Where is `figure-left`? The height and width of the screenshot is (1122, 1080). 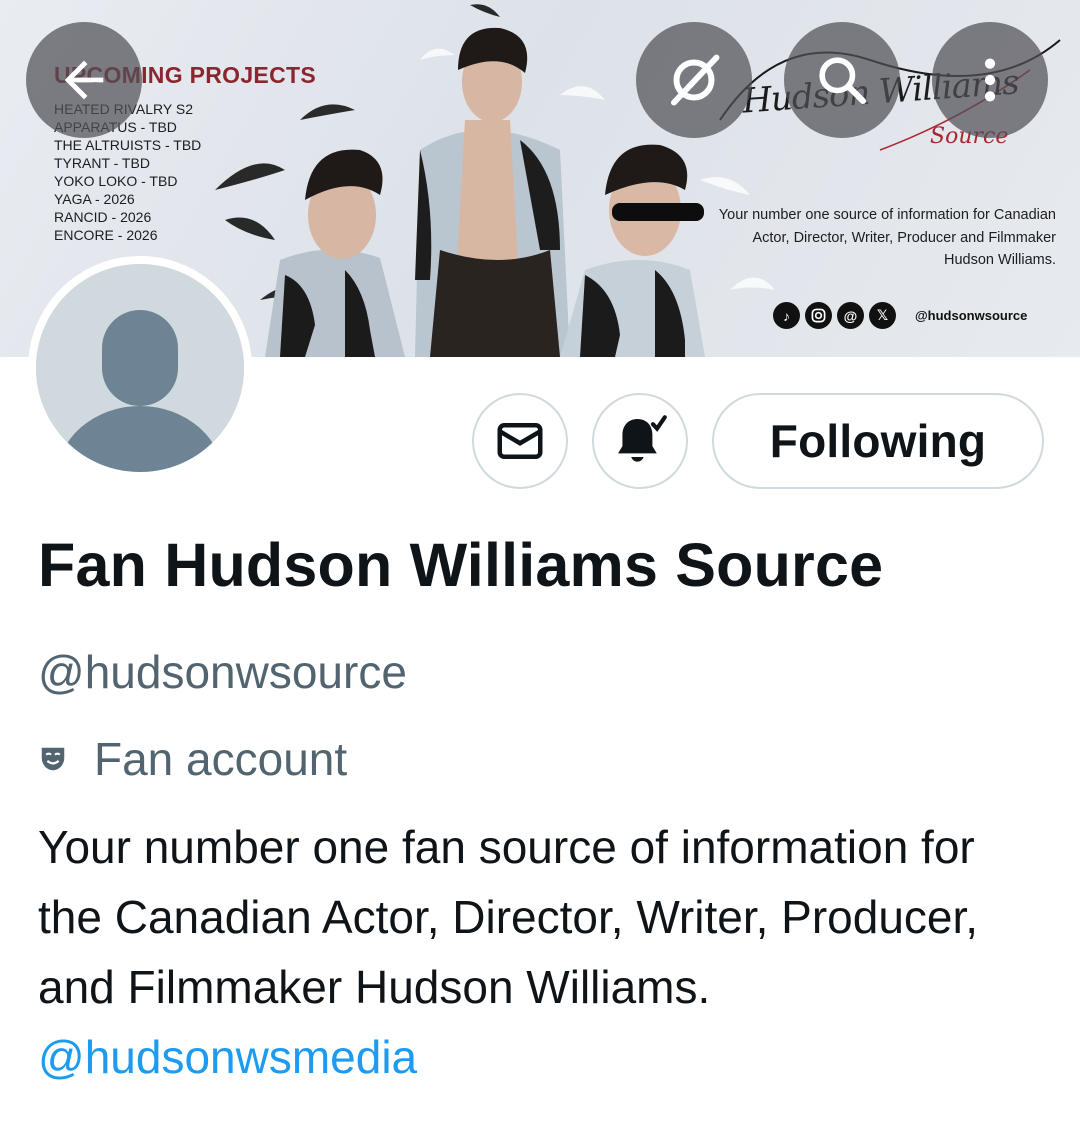
figure-left is located at coordinates (335, 253).